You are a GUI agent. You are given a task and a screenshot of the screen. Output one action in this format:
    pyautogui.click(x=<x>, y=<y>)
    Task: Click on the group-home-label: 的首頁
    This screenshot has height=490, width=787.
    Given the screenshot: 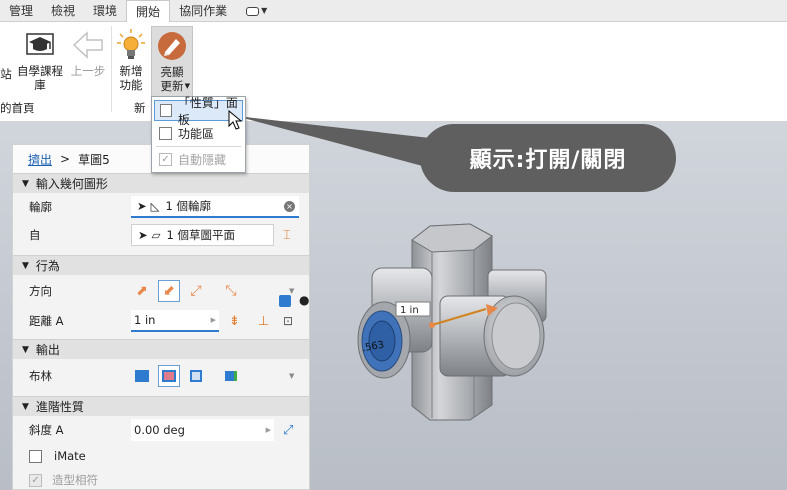 What is the action you would take?
    pyautogui.click(x=17, y=108)
    